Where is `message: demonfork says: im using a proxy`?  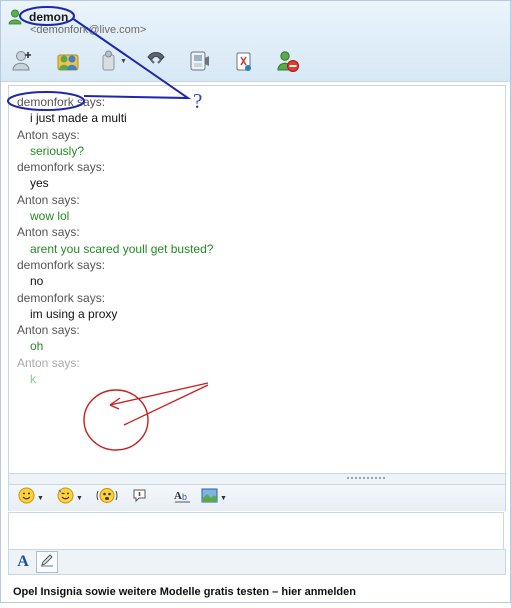
message: demonfork says: im using a proxy is located at coordinates (115, 306).